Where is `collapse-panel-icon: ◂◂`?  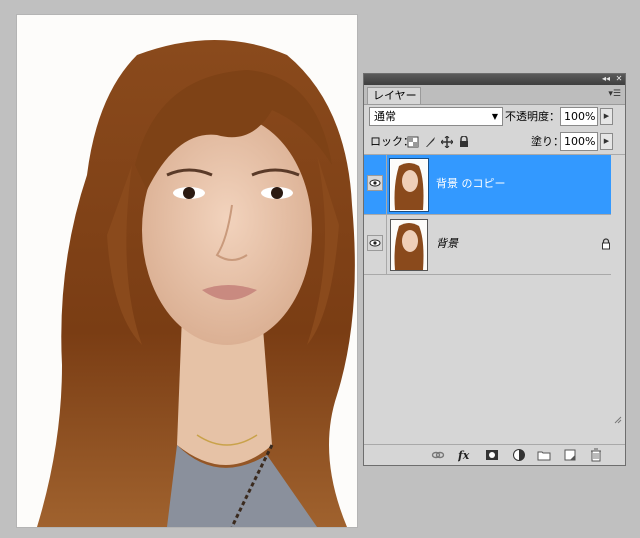
collapse-panel-icon: ◂◂ is located at coordinates (606, 79).